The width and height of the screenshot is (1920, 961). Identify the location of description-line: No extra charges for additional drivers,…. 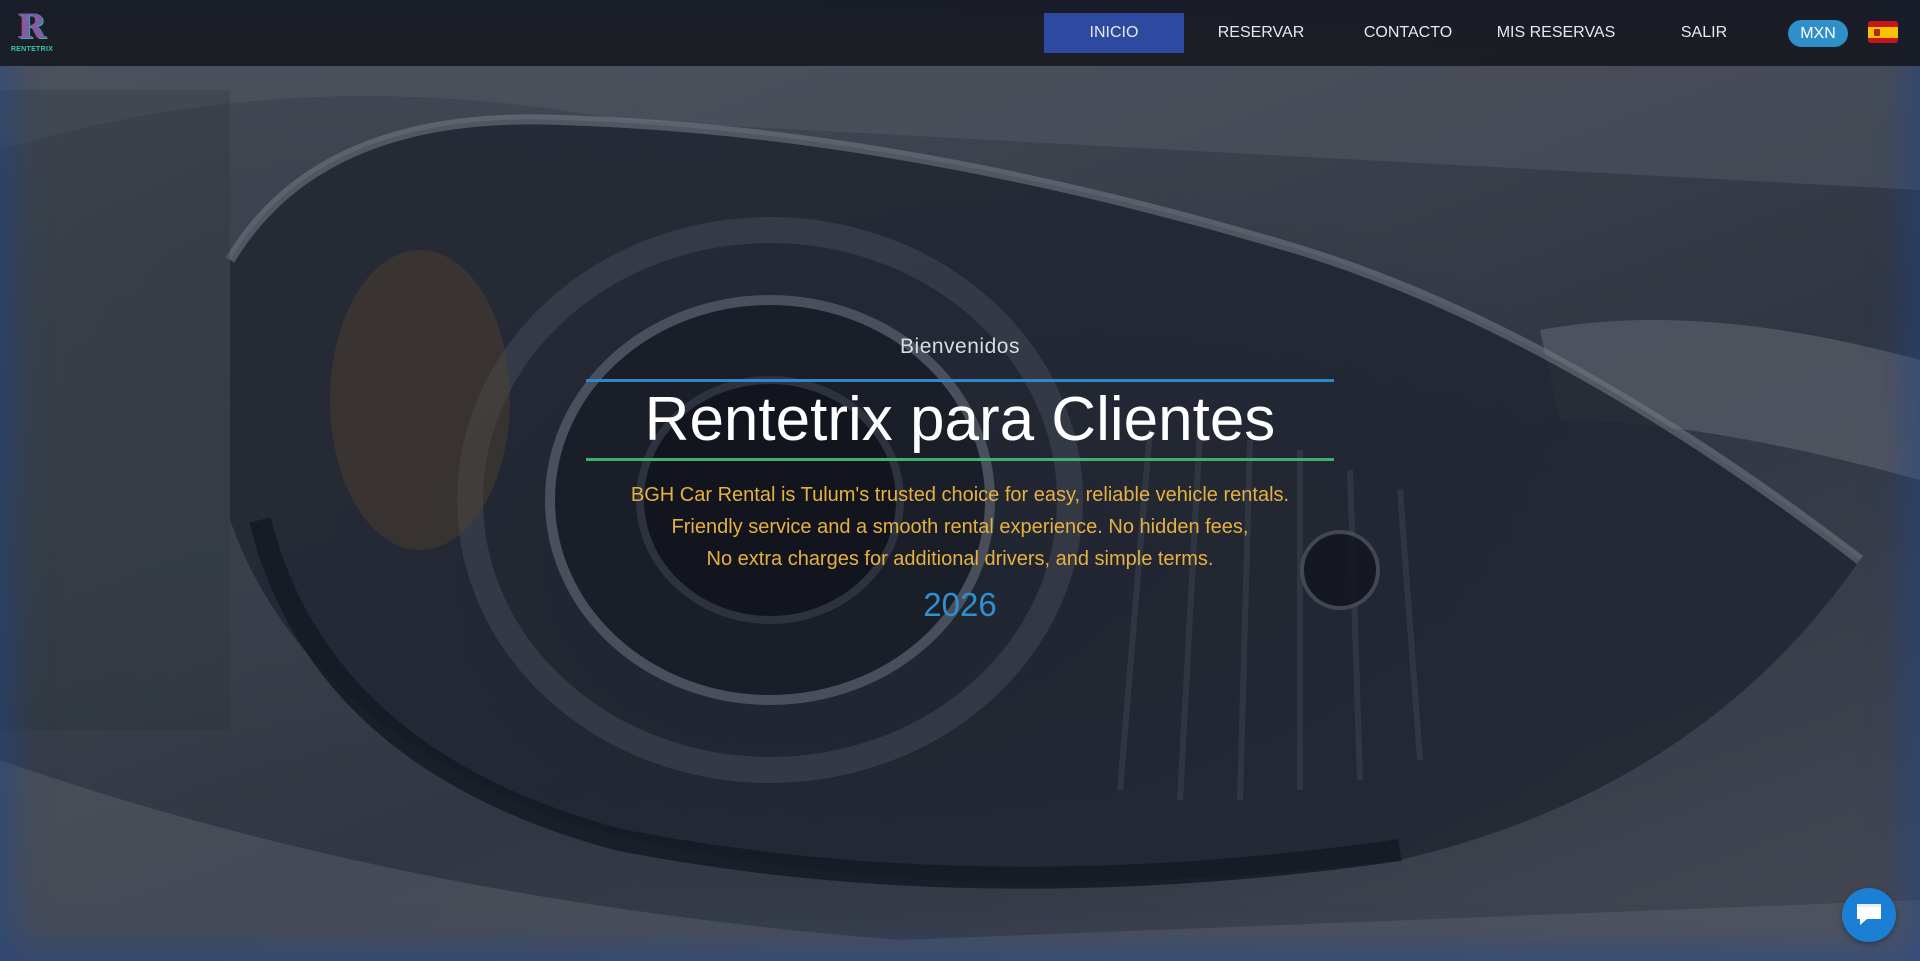
(960, 559).